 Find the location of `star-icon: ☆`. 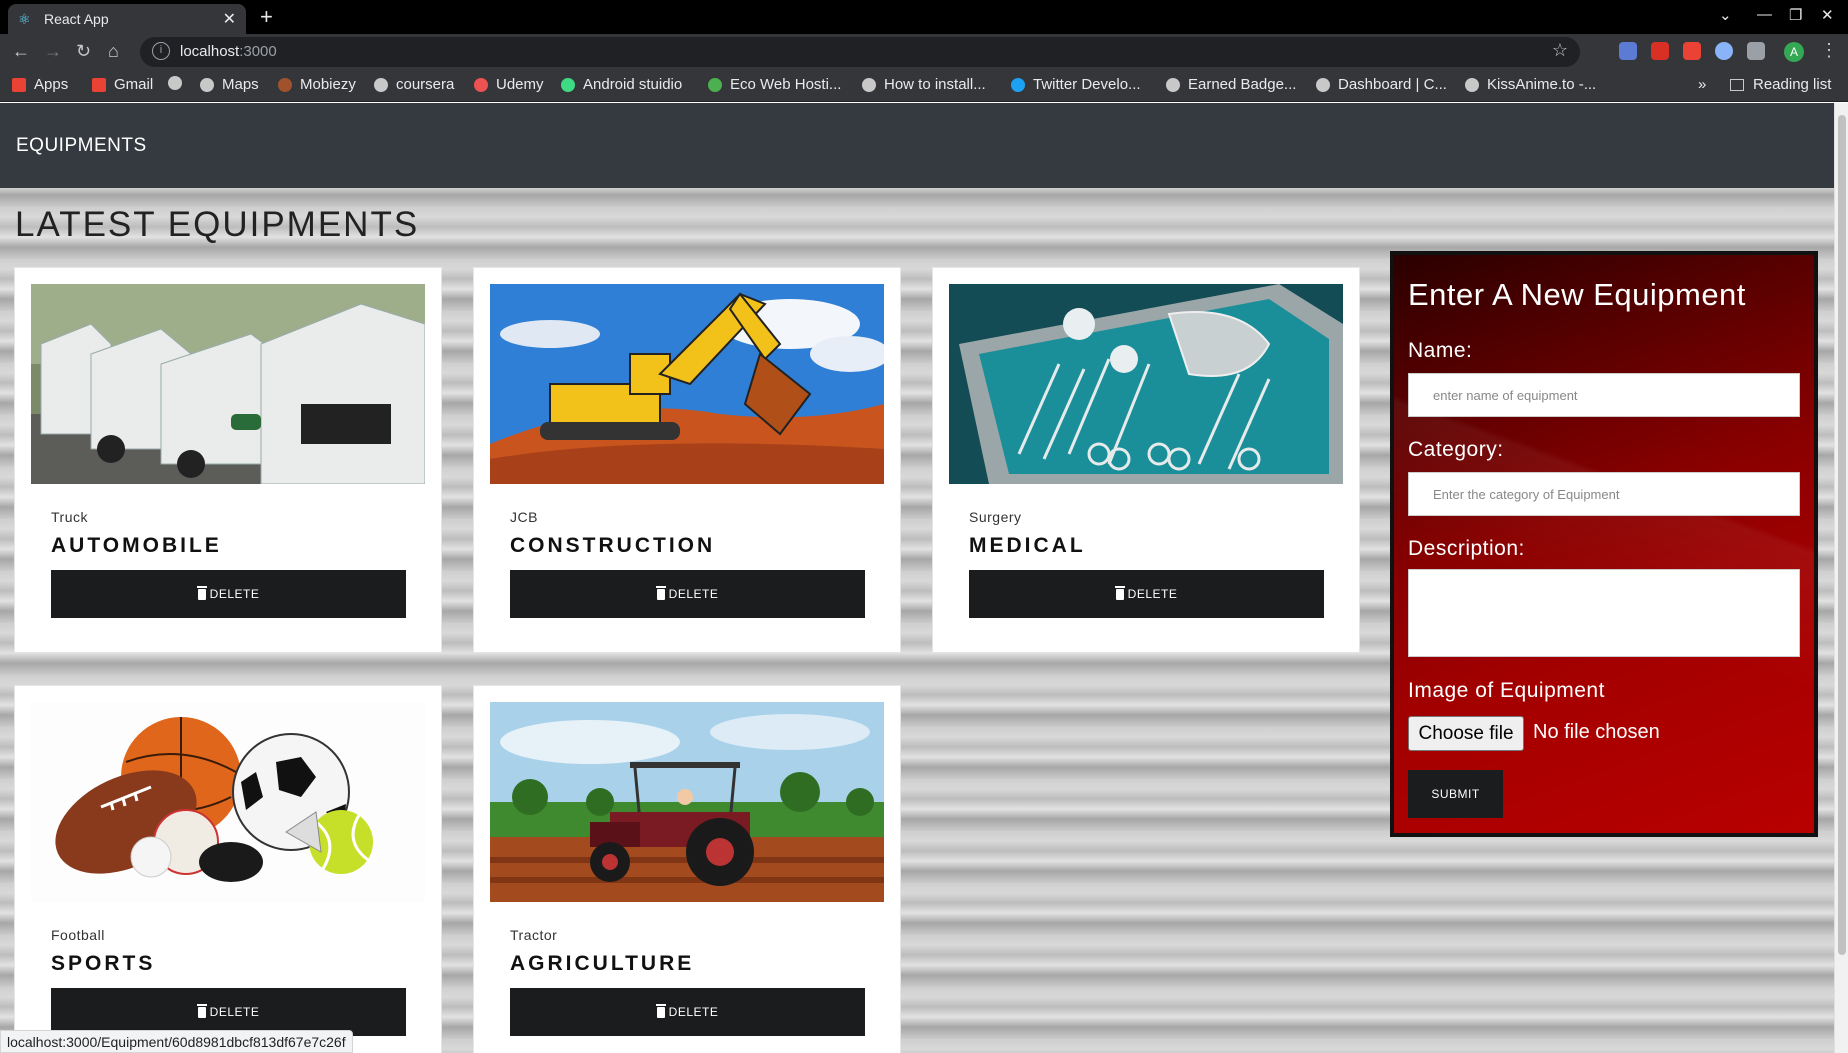

star-icon: ☆ is located at coordinates (1560, 50).